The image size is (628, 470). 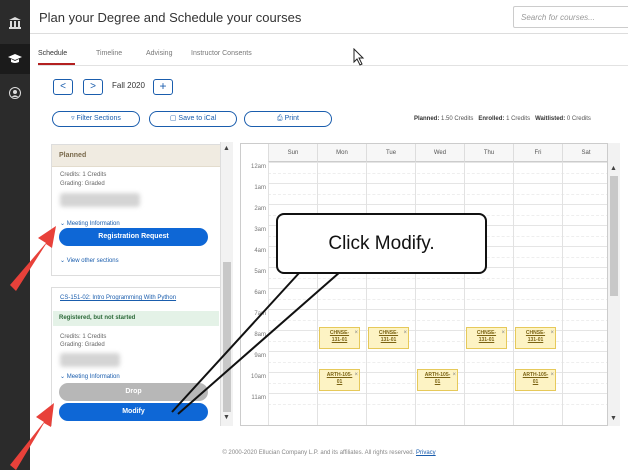 I want to click on modify-button: Modify, so click(x=133, y=412).